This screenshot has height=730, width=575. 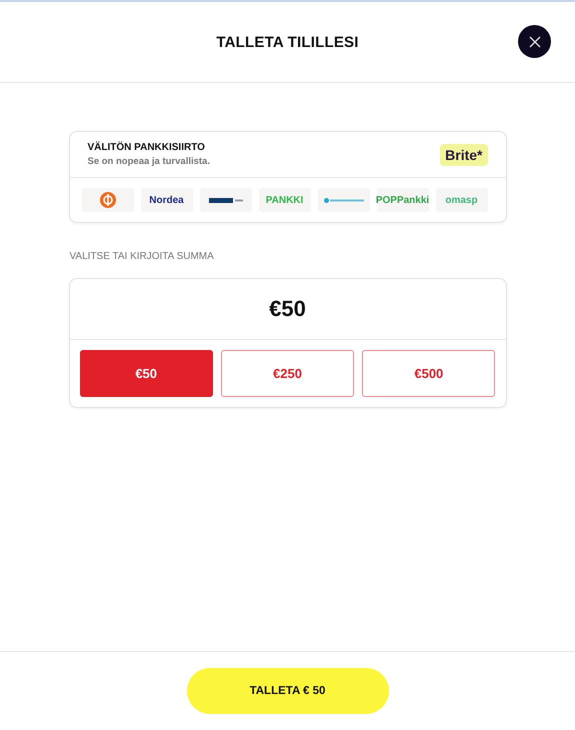 I want to click on dialog-title: TALLETA TILILLESI, so click(x=287, y=42).